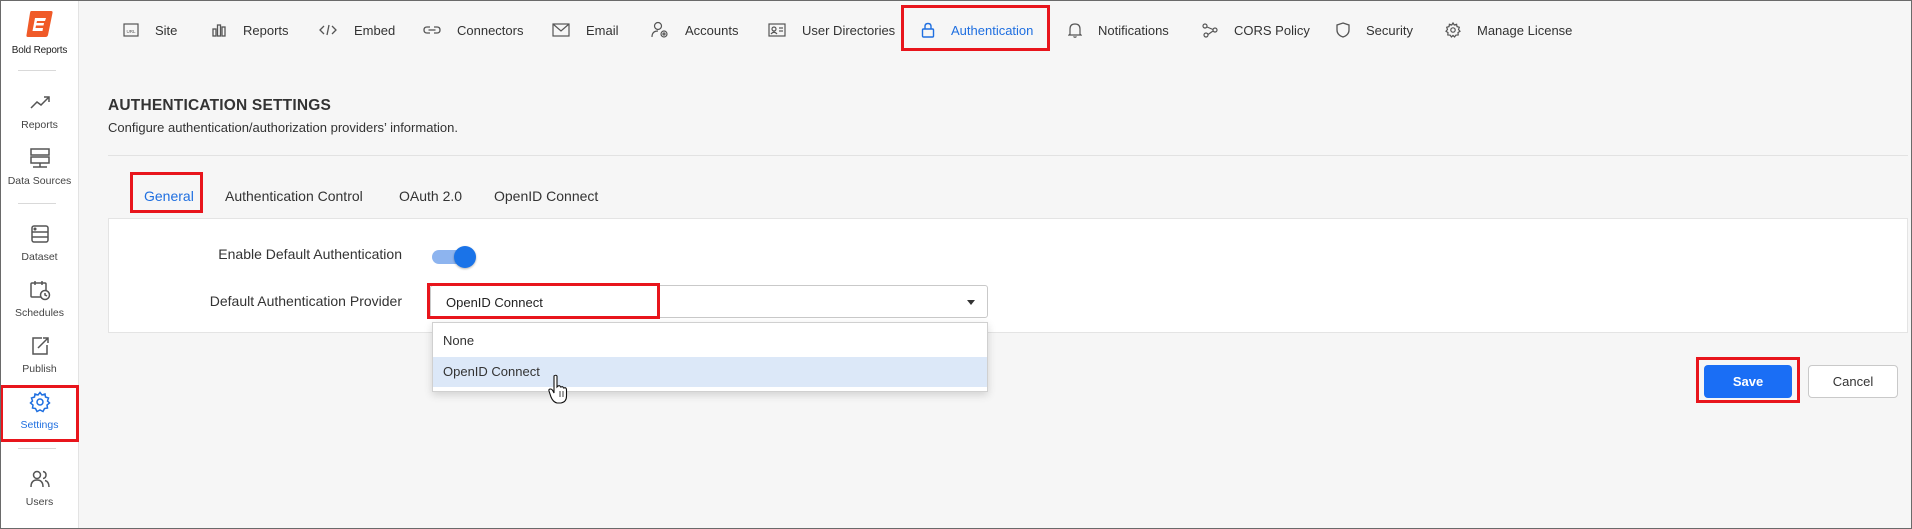 The height and width of the screenshot is (529, 1912). I want to click on code-icon, so click(328, 30).